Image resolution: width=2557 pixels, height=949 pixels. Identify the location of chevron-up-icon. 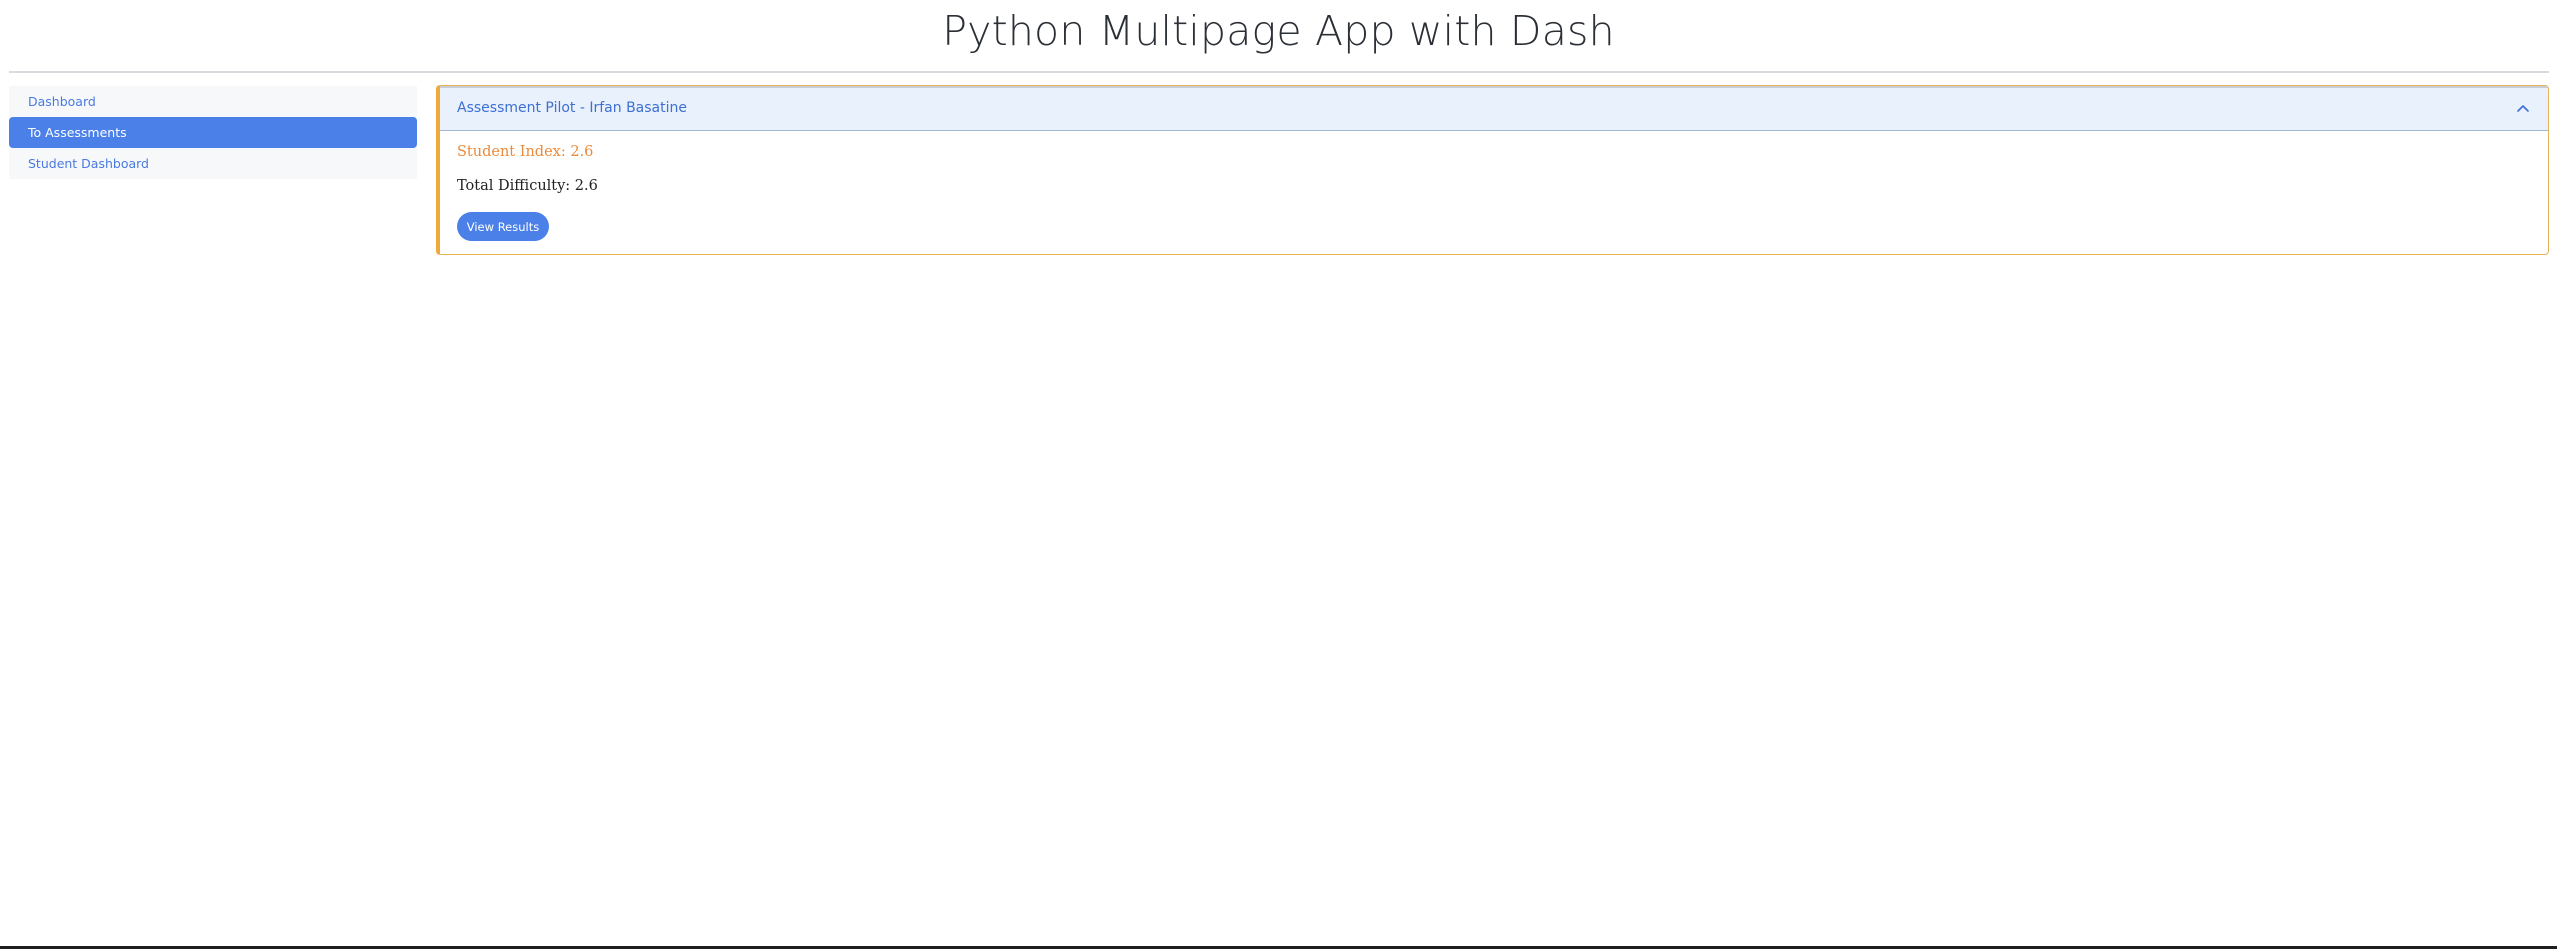
(2523, 108).